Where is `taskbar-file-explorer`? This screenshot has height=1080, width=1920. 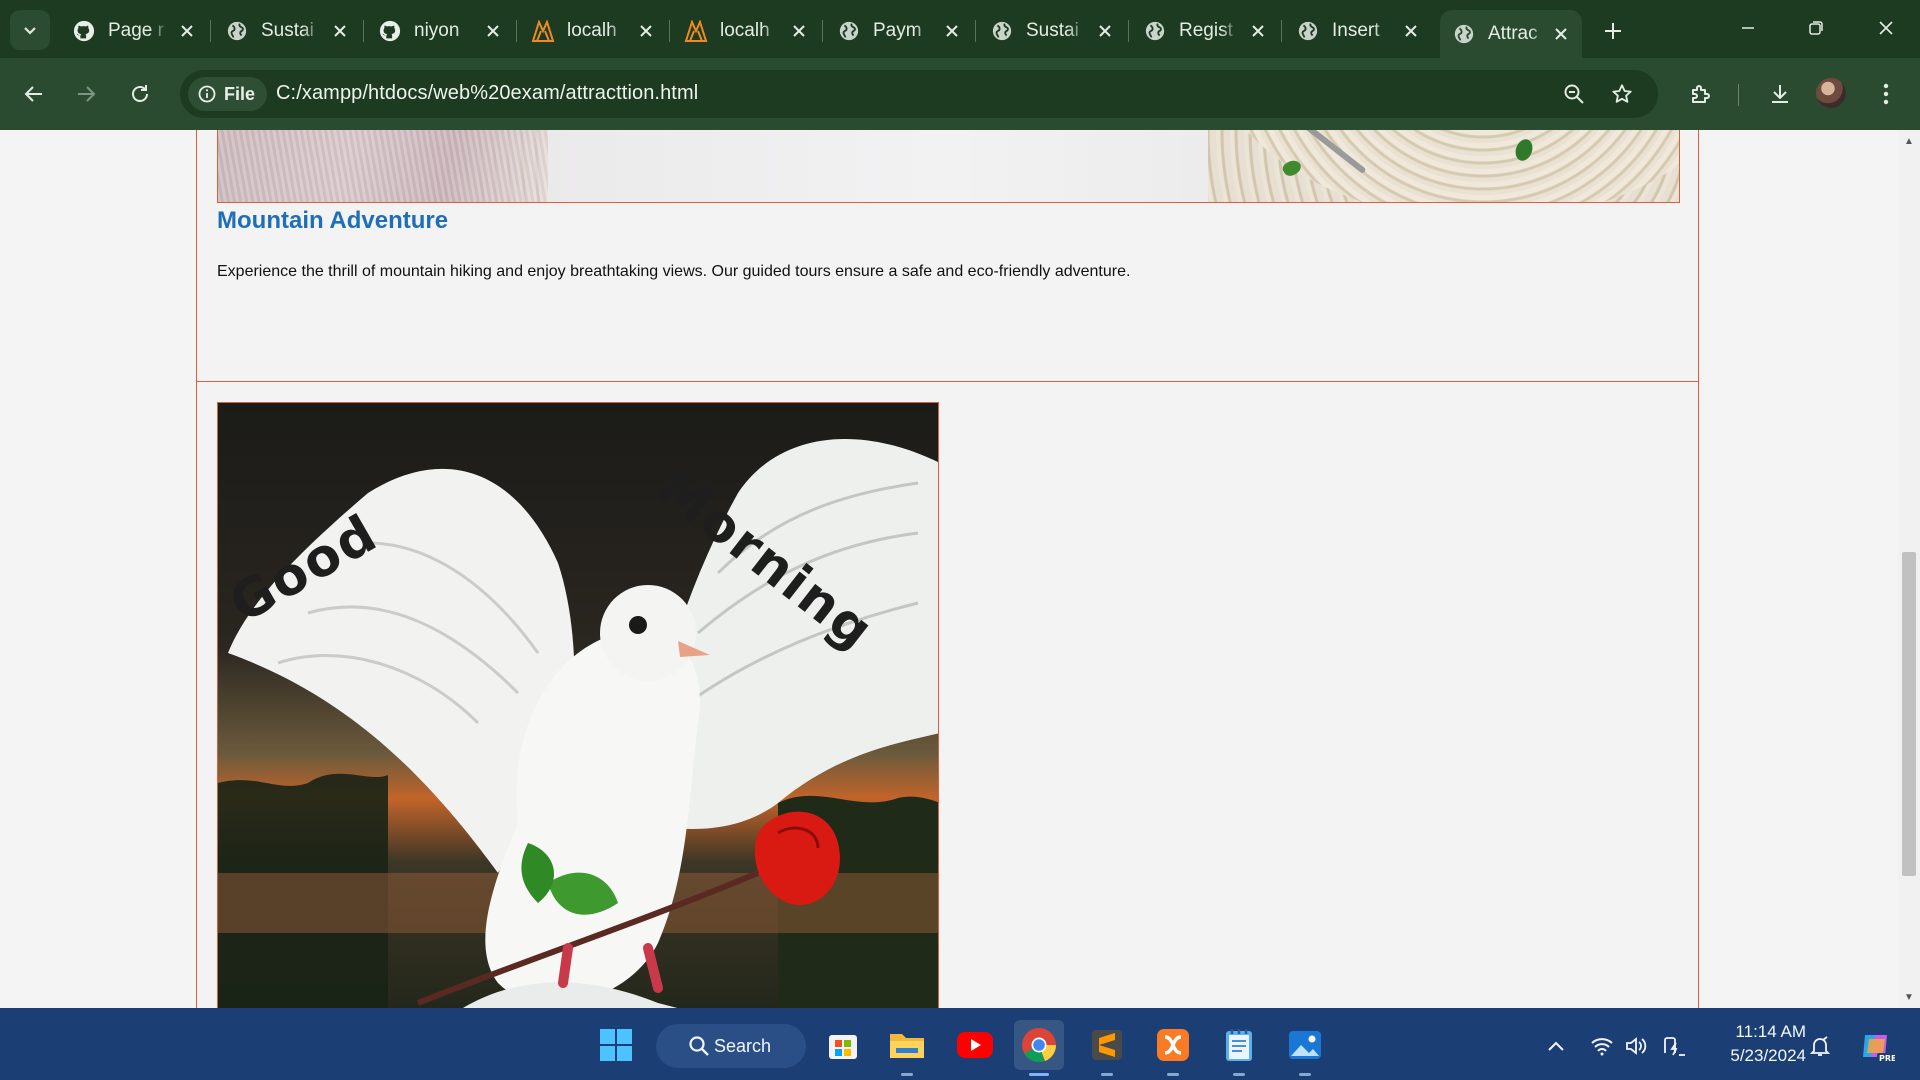
taskbar-file-explorer is located at coordinates (907, 1048).